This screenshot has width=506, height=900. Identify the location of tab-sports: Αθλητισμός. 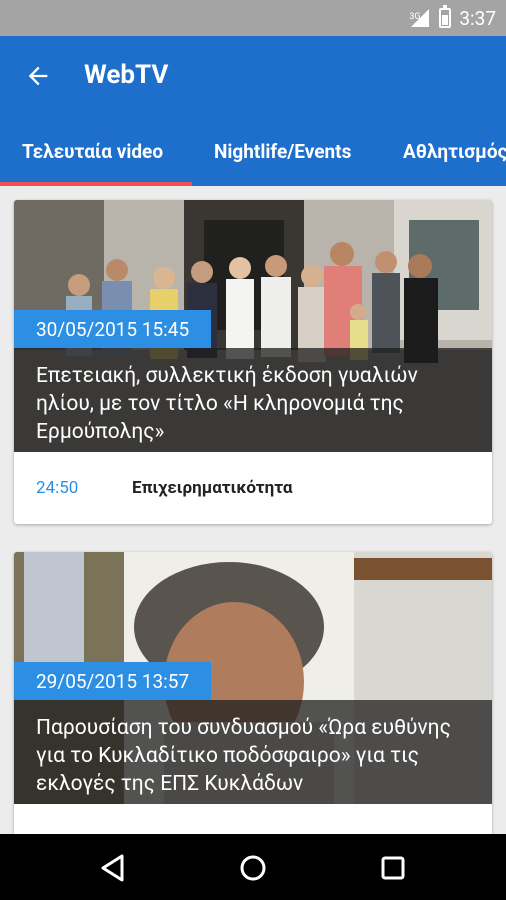
(454, 151).